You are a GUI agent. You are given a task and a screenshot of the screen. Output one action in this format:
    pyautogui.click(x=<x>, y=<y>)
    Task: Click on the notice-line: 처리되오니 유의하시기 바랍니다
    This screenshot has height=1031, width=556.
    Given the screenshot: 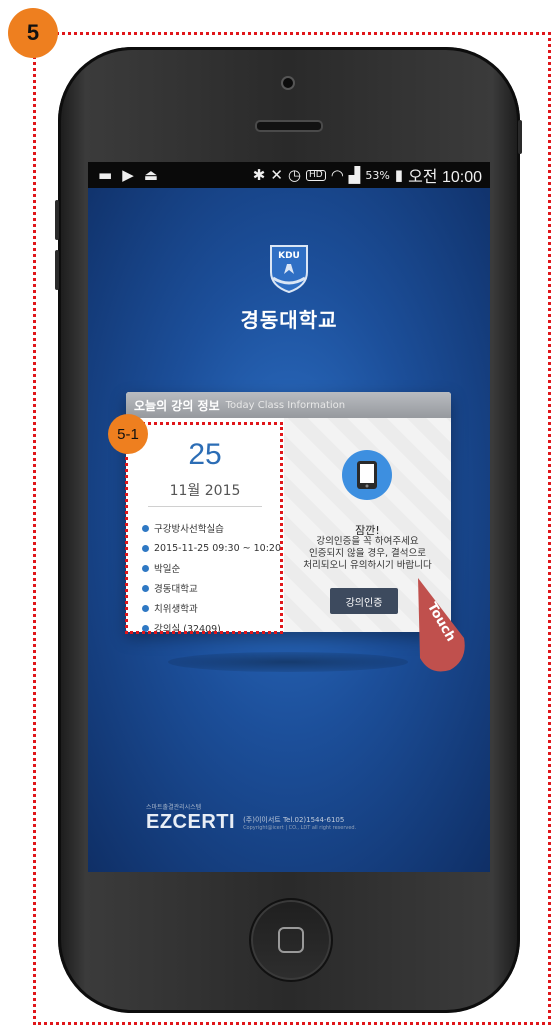 What is the action you would take?
    pyautogui.click(x=367, y=565)
    